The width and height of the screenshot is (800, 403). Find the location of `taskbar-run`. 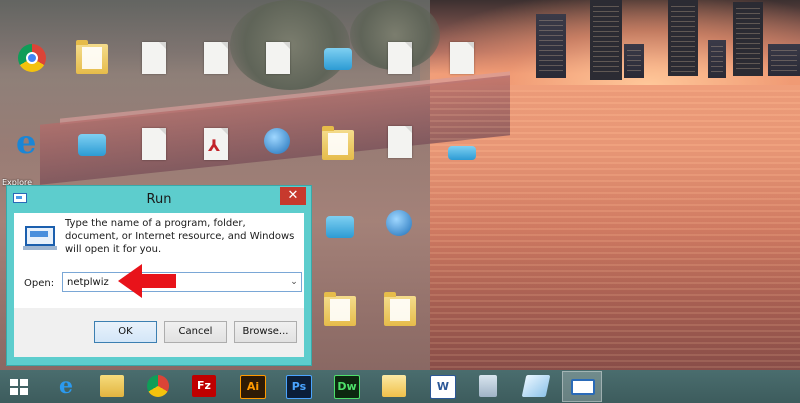

taskbar-run is located at coordinates (582, 386).